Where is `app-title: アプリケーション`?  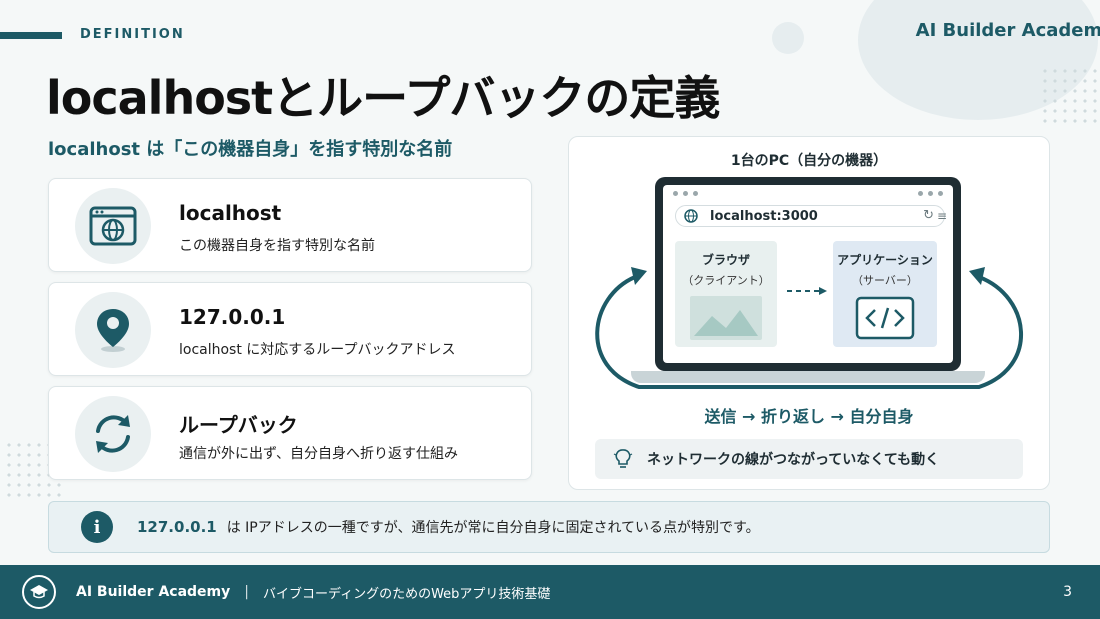
app-title: アプリケーション is located at coordinates (885, 260).